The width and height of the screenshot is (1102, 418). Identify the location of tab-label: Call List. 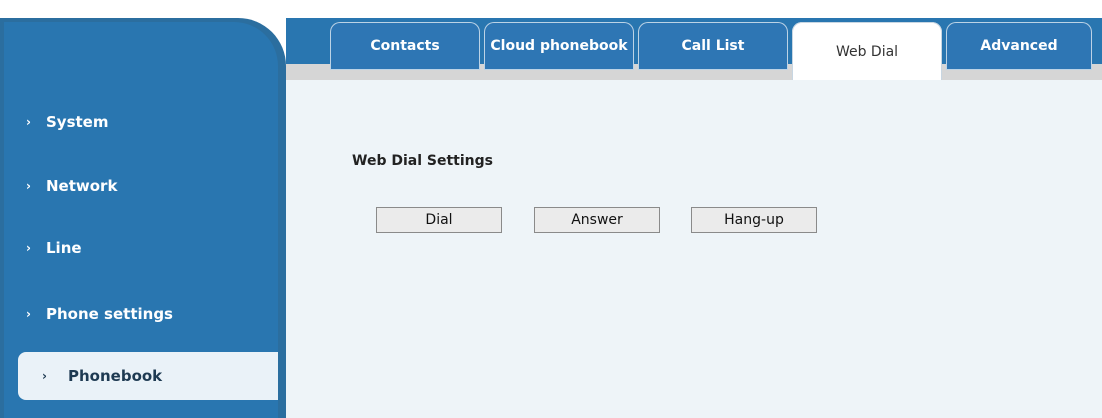
(713, 46).